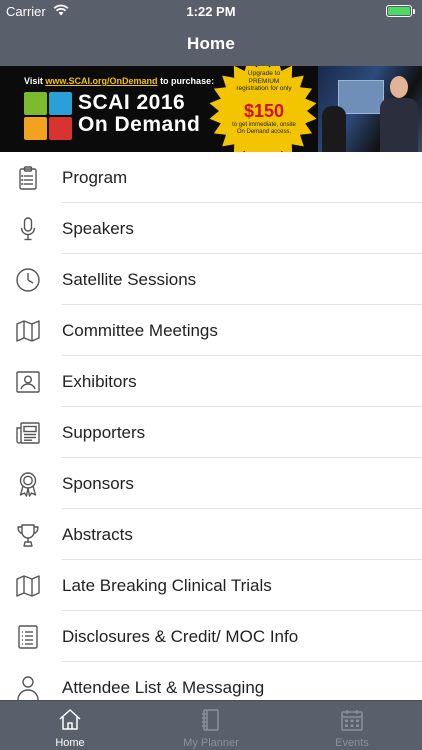 Image resolution: width=422 pixels, height=750 pixels. Describe the element at coordinates (352, 720) in the screenshot. I see `calendar-icon` at that location.